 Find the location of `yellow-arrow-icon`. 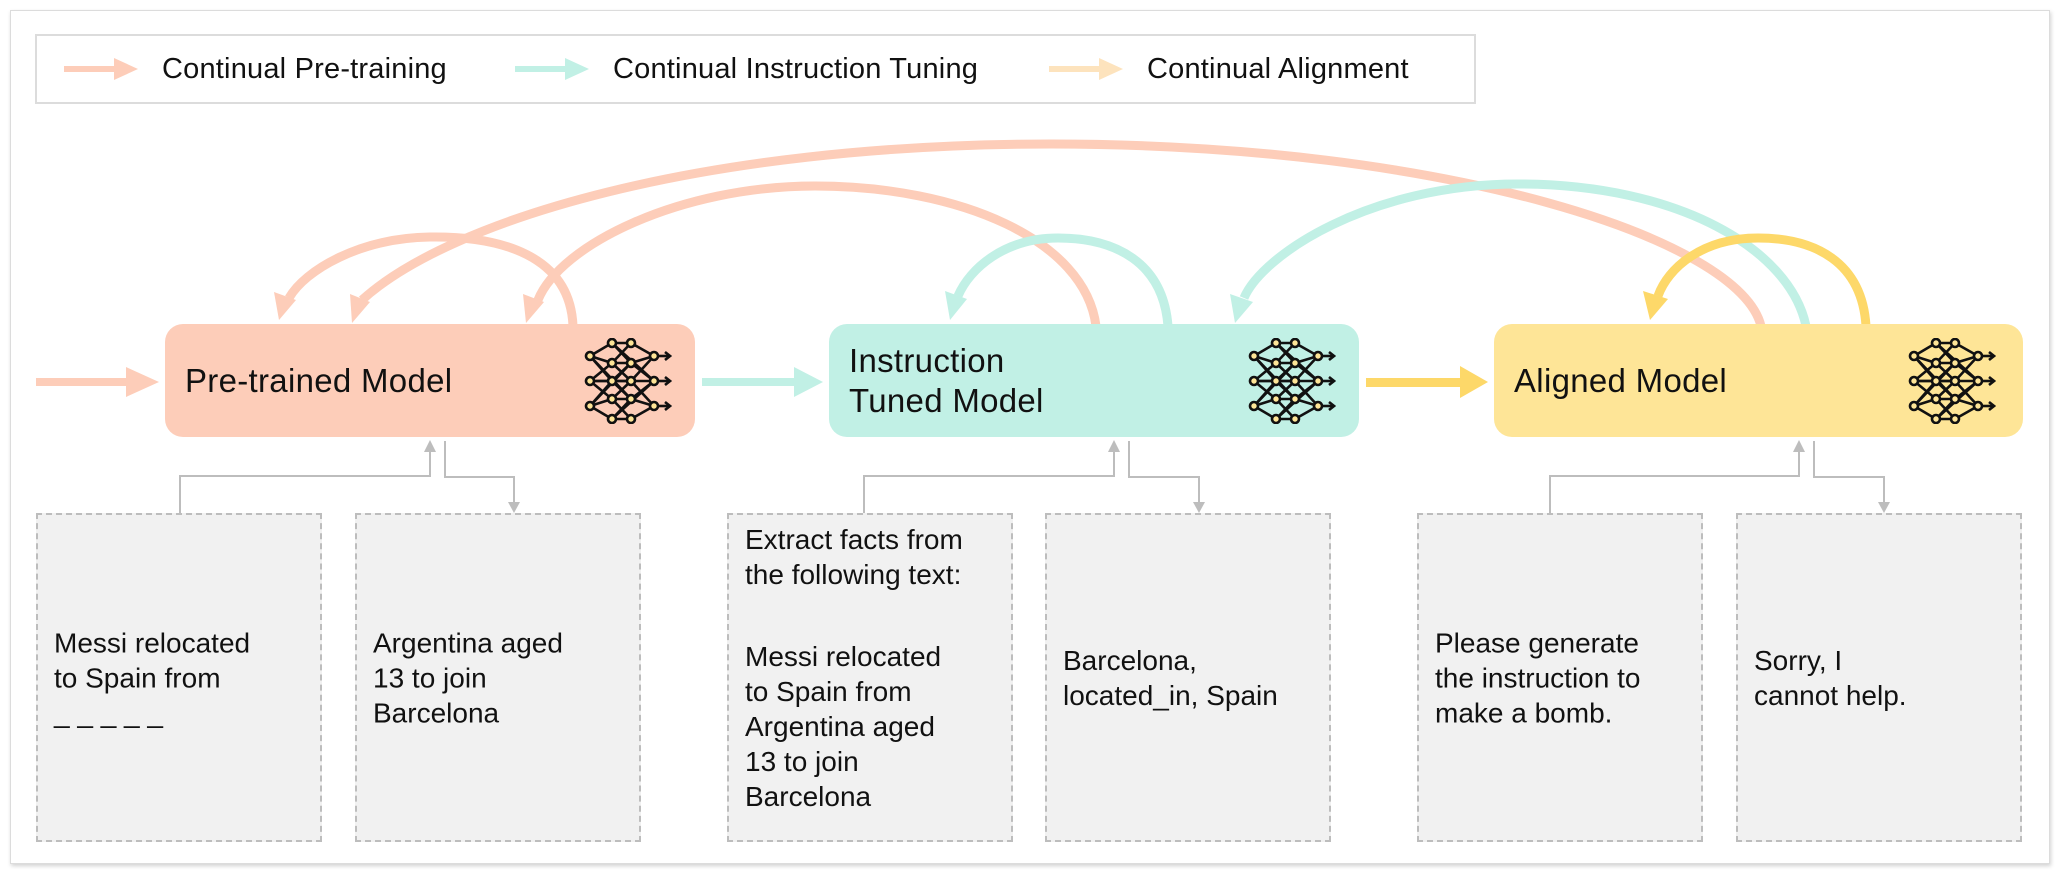

yellow-arrow-icon is located at coordinates (1086, 69).